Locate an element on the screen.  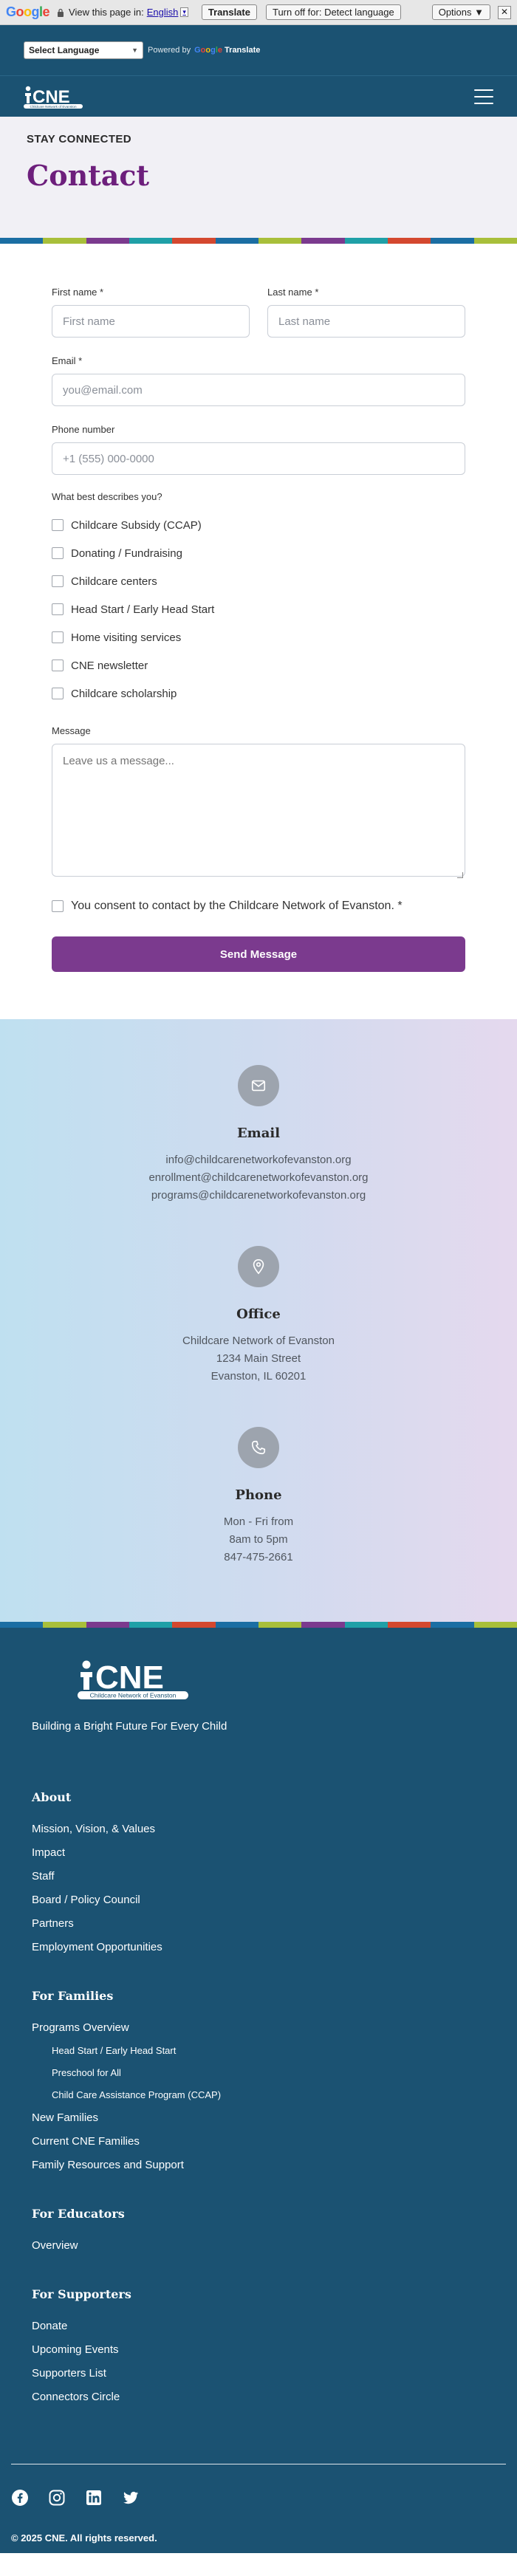
translate-options-button: Options ▼ is located at coordinates (460, 12).